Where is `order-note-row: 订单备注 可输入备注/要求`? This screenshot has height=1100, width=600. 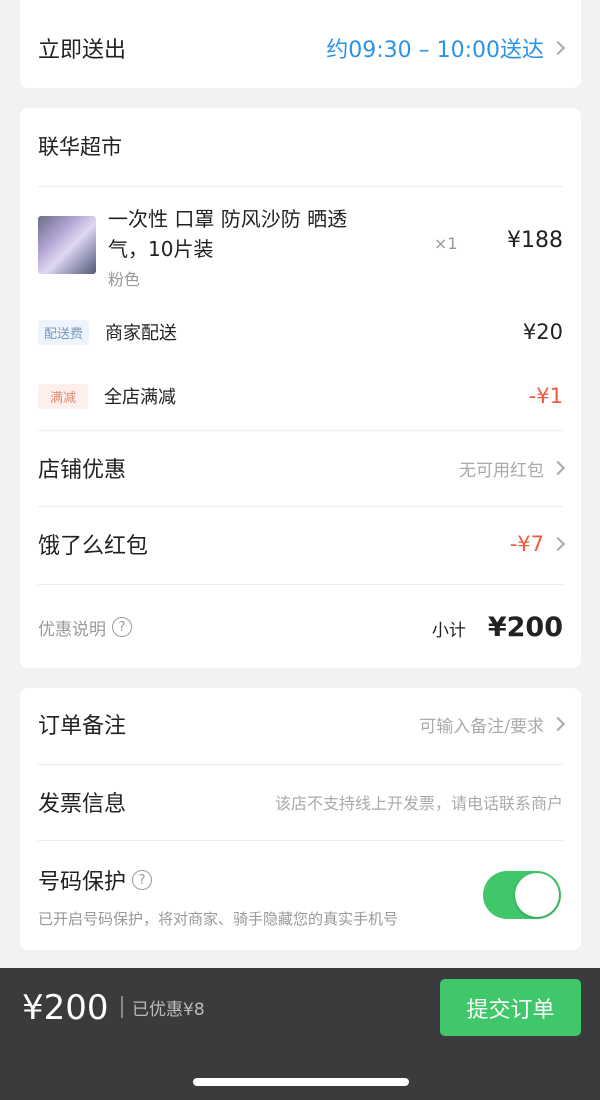 order-note-row: 订单备注 可输入备注/要求 is located at coordinates (302, 724).